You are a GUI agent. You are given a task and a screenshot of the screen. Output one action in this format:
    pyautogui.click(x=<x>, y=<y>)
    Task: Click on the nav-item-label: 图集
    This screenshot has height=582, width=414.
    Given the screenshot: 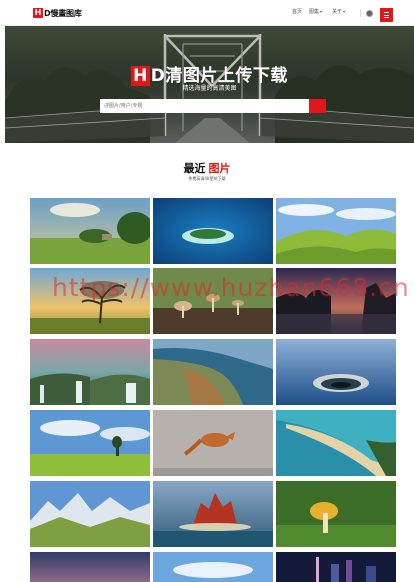 What is the action you would take?
    pyautogui.click(x=314, y=12)
    